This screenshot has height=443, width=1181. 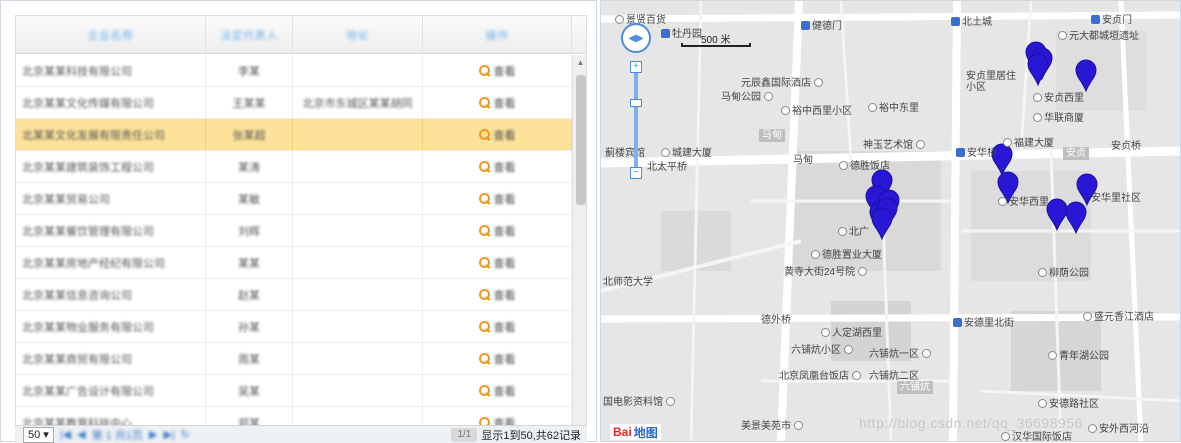 What do you see at coordinates (628, 282) in the screenshot?
I see `map-label: 北师范大学` at bounding box center [628, 282].